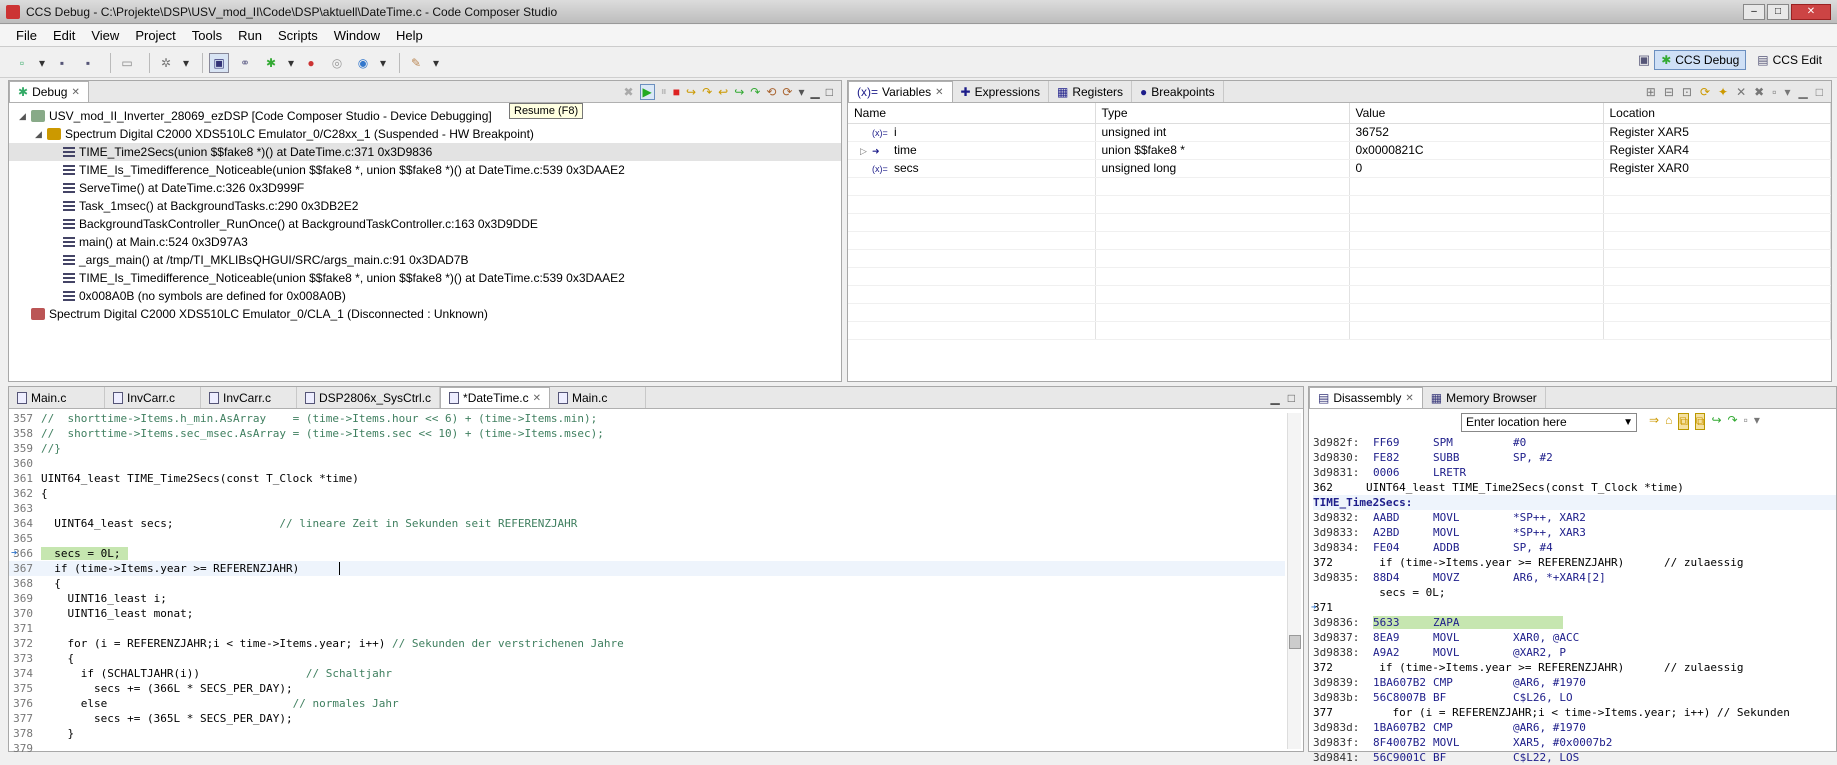 The width and height of the screenshot is (1837, 765). Describe the element at coordinates (1476, 150) in the screenshot. I see `variable-value-cell: 0x0000821C` at that location.